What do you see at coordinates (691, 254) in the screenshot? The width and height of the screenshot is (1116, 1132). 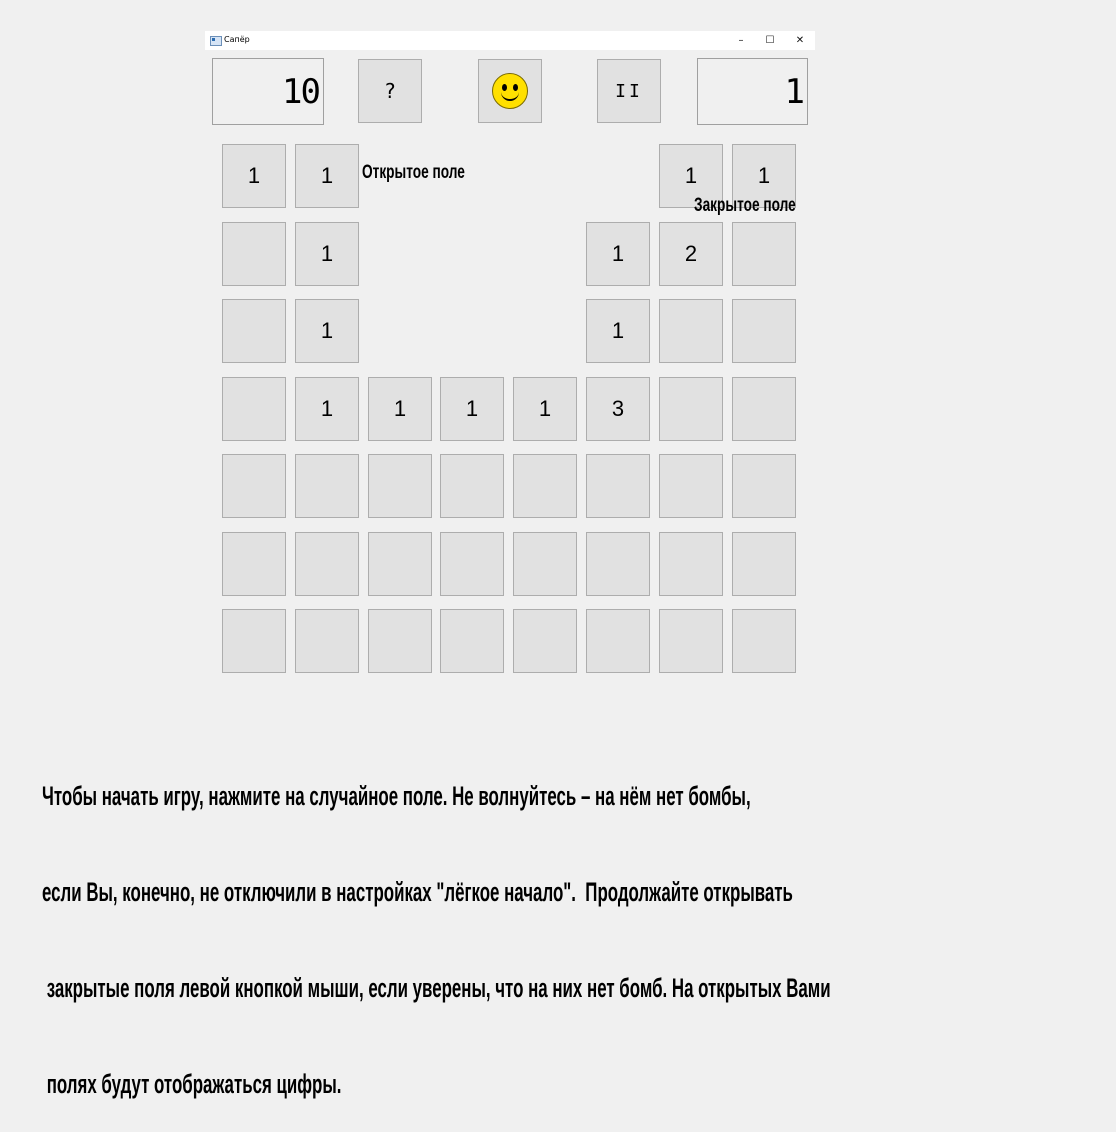 I see `number-cell: 2` at bounding box center [691, 254].